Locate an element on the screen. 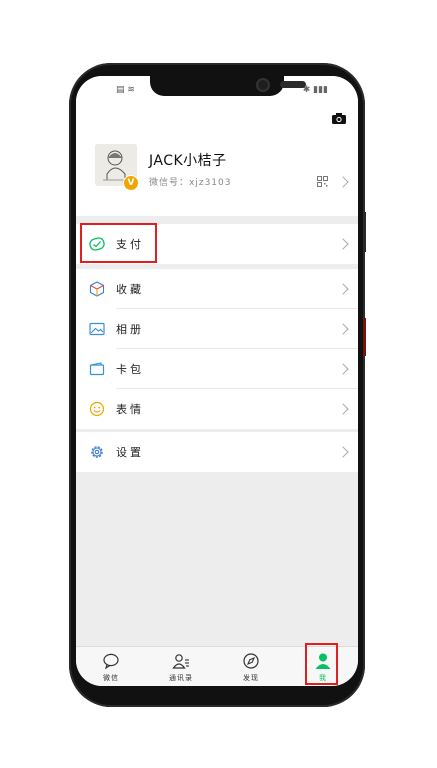 The image size is (437, 768). menu-item-label: 收藏 is located at coordinates (130, 289).